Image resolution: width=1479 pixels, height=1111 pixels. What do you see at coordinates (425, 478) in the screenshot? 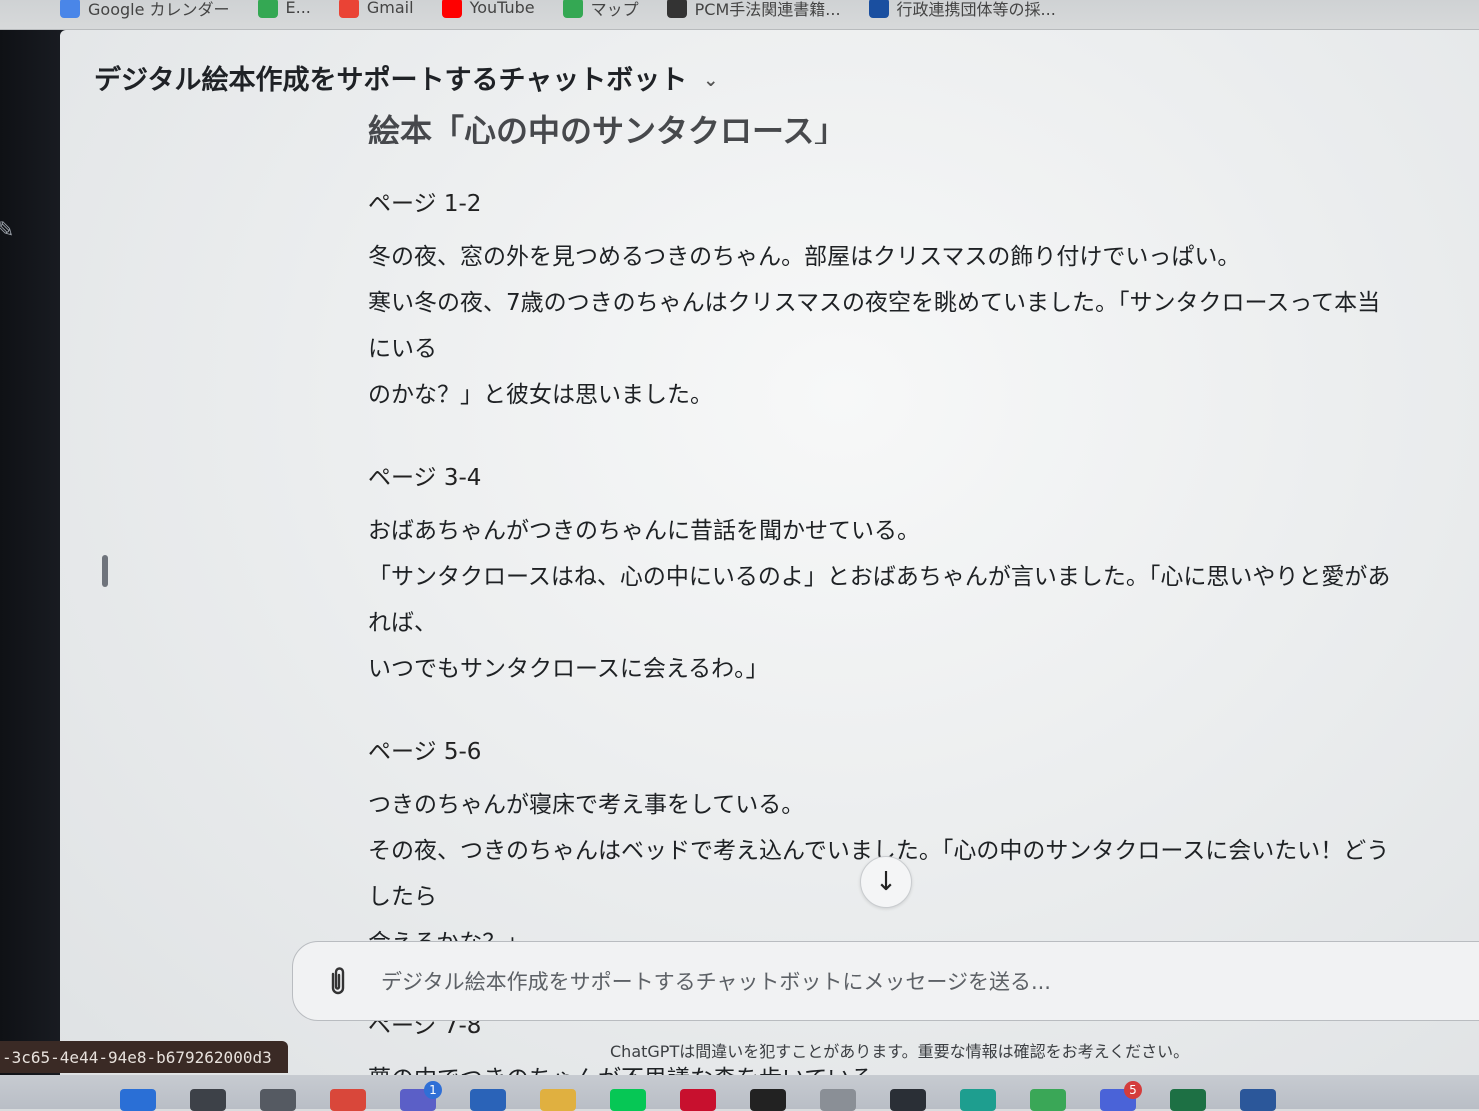
I see `page-label: ページ 3-4` at bounding box center [425, 478].